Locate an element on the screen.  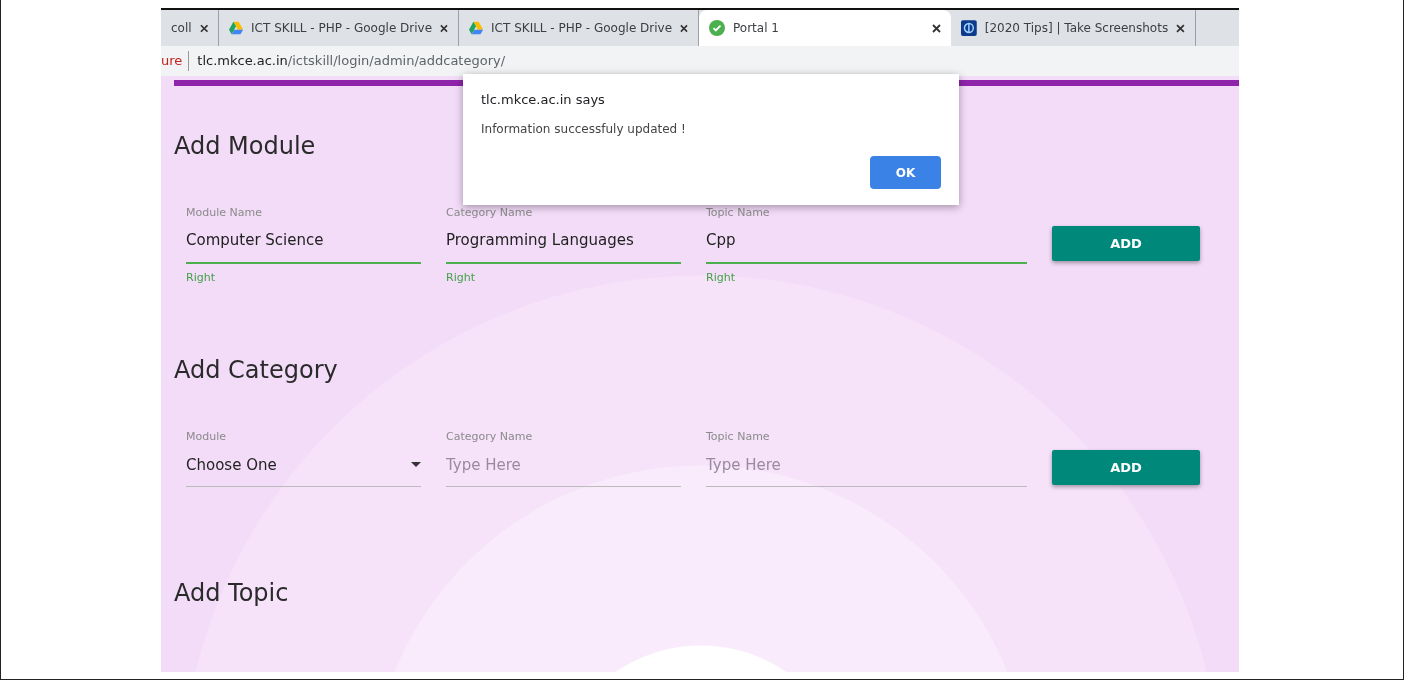
field-label: Module is located at coordinates (206, 437).